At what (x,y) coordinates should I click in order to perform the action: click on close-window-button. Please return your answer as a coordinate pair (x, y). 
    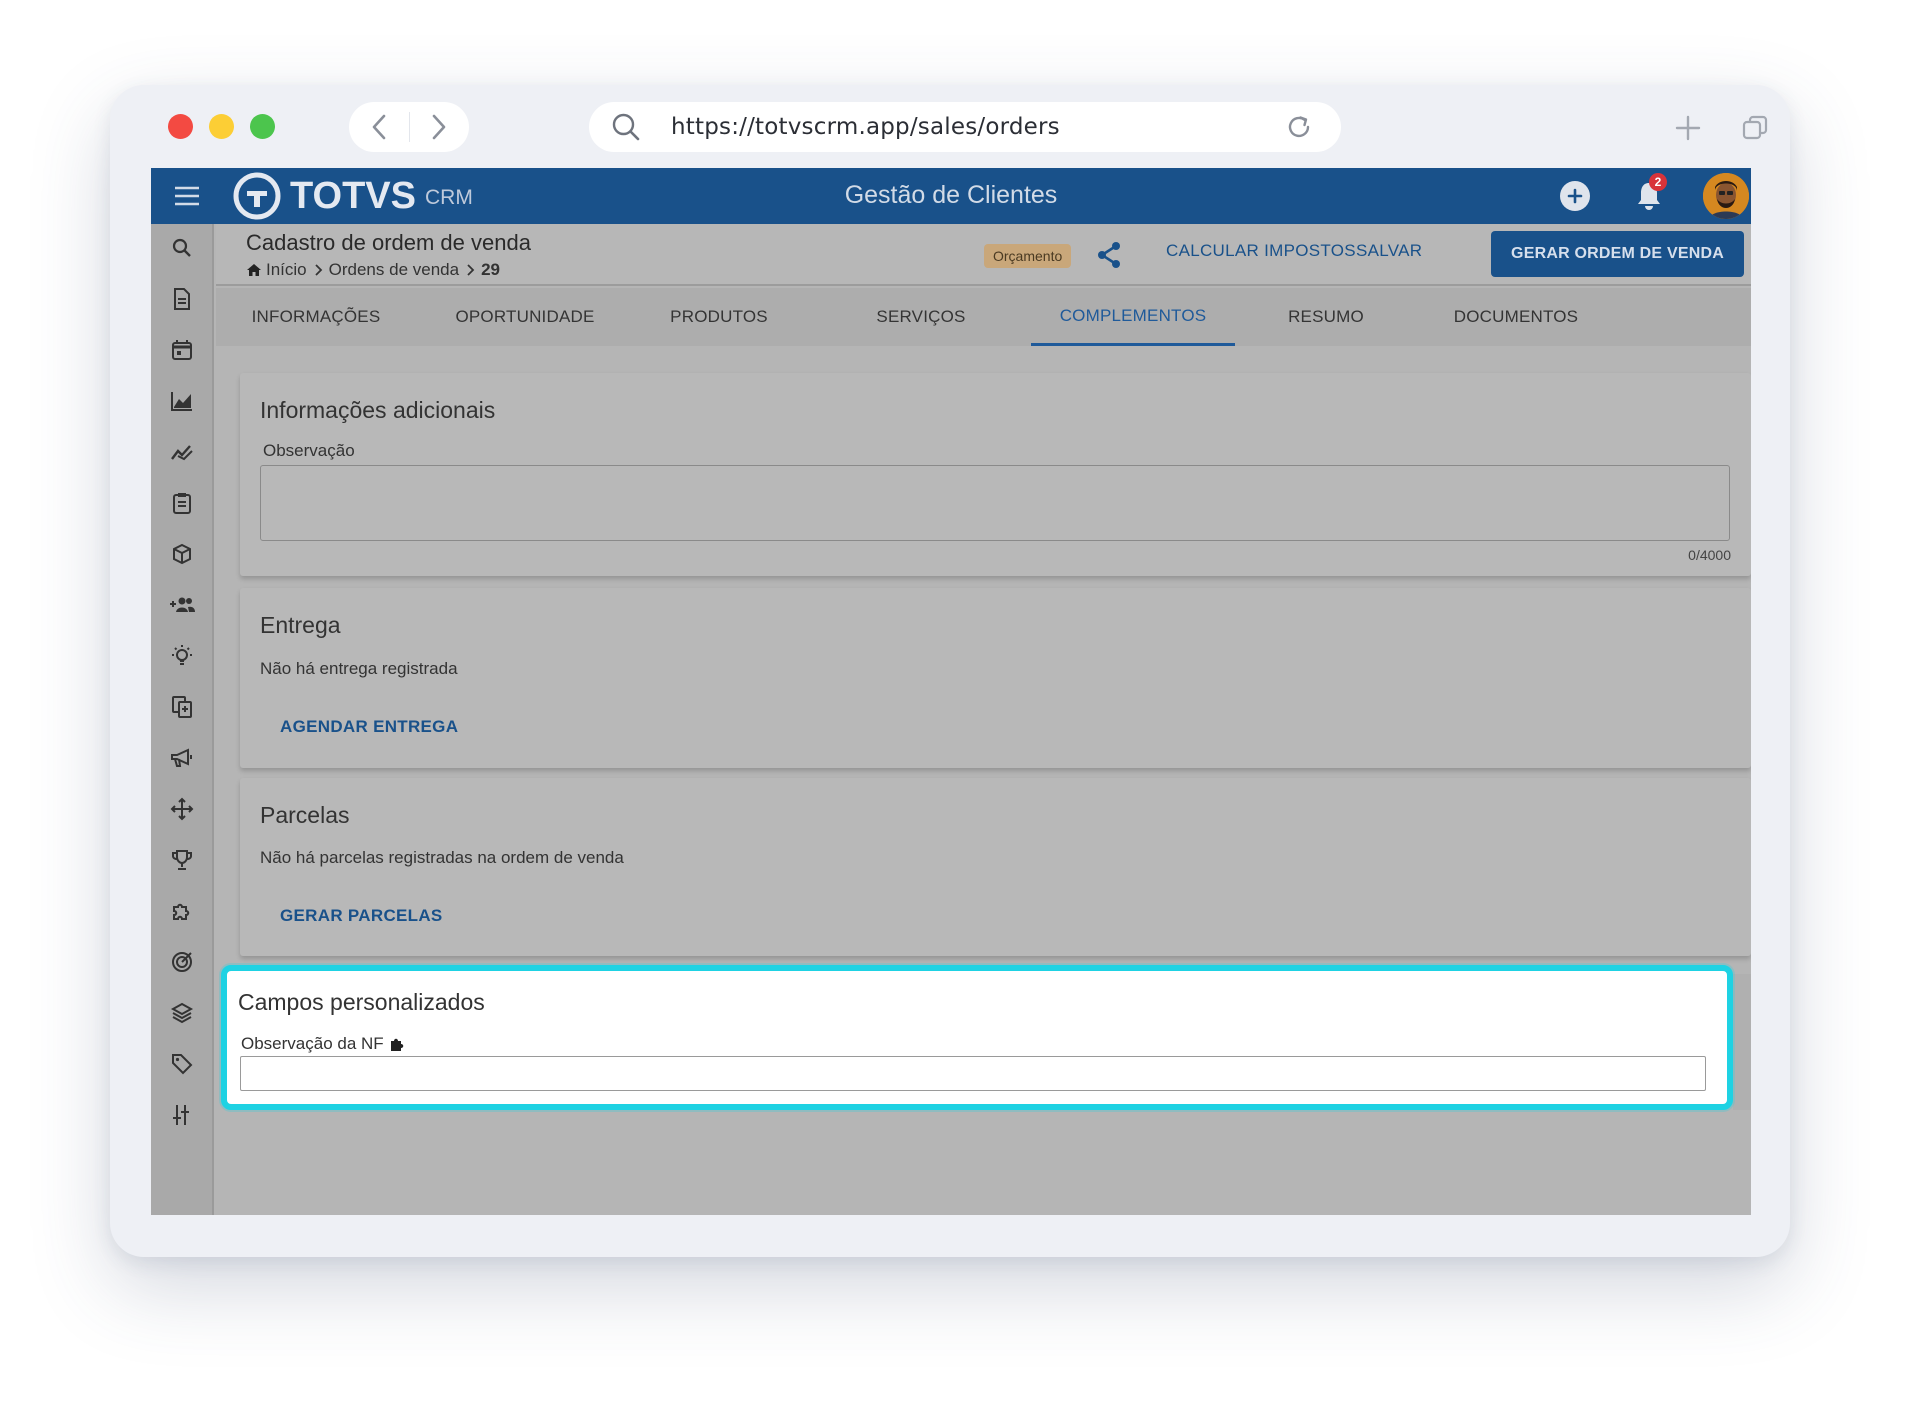
    Looking at the image, I should click on (180, 126).